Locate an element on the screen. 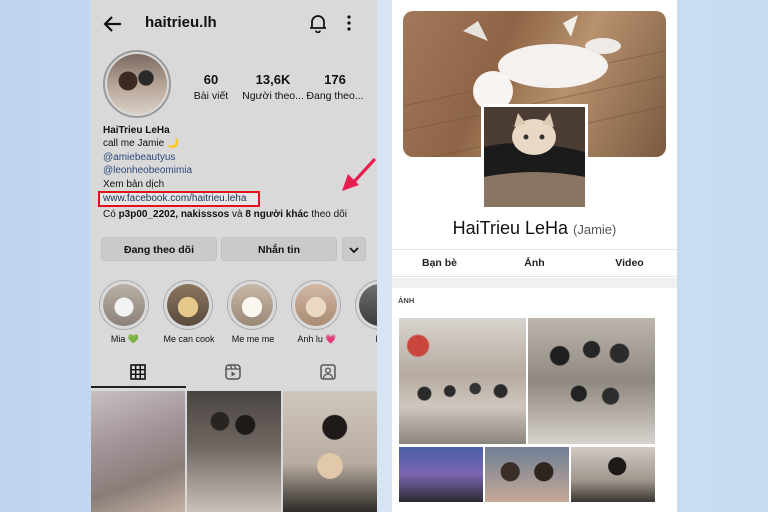 This screenshot has width=768, height=512. story-highlight: Me can cook is located at coordinates (189, 312).